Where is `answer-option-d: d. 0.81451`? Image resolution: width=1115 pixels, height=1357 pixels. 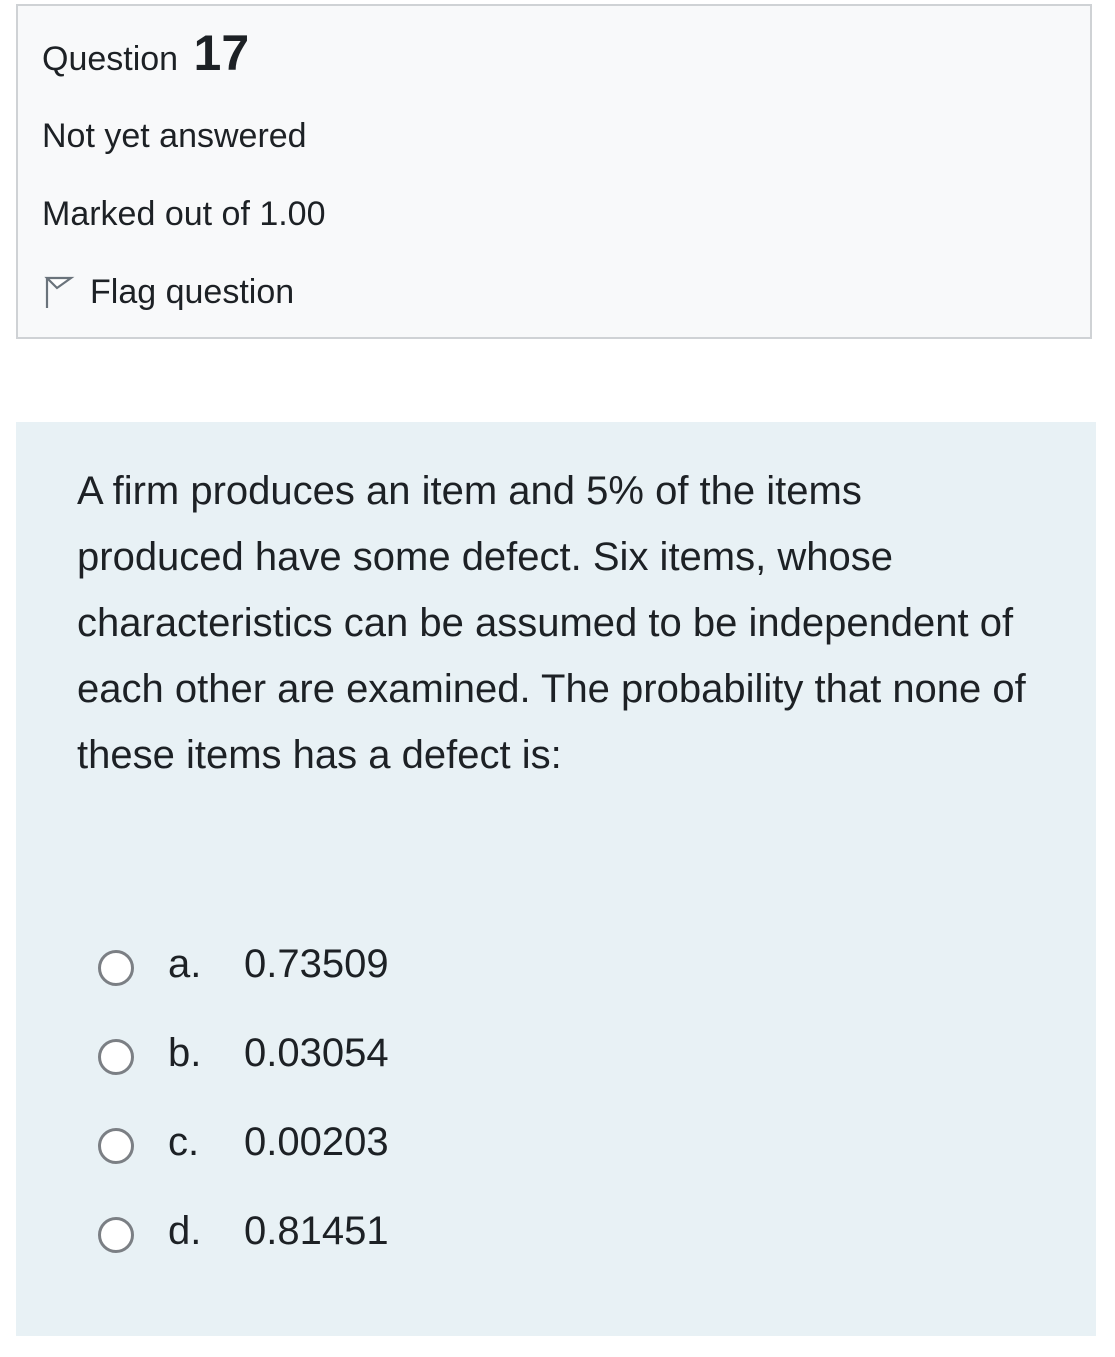 answer-option-d: d. 0.81451 is located at coordinates (243, 1245).